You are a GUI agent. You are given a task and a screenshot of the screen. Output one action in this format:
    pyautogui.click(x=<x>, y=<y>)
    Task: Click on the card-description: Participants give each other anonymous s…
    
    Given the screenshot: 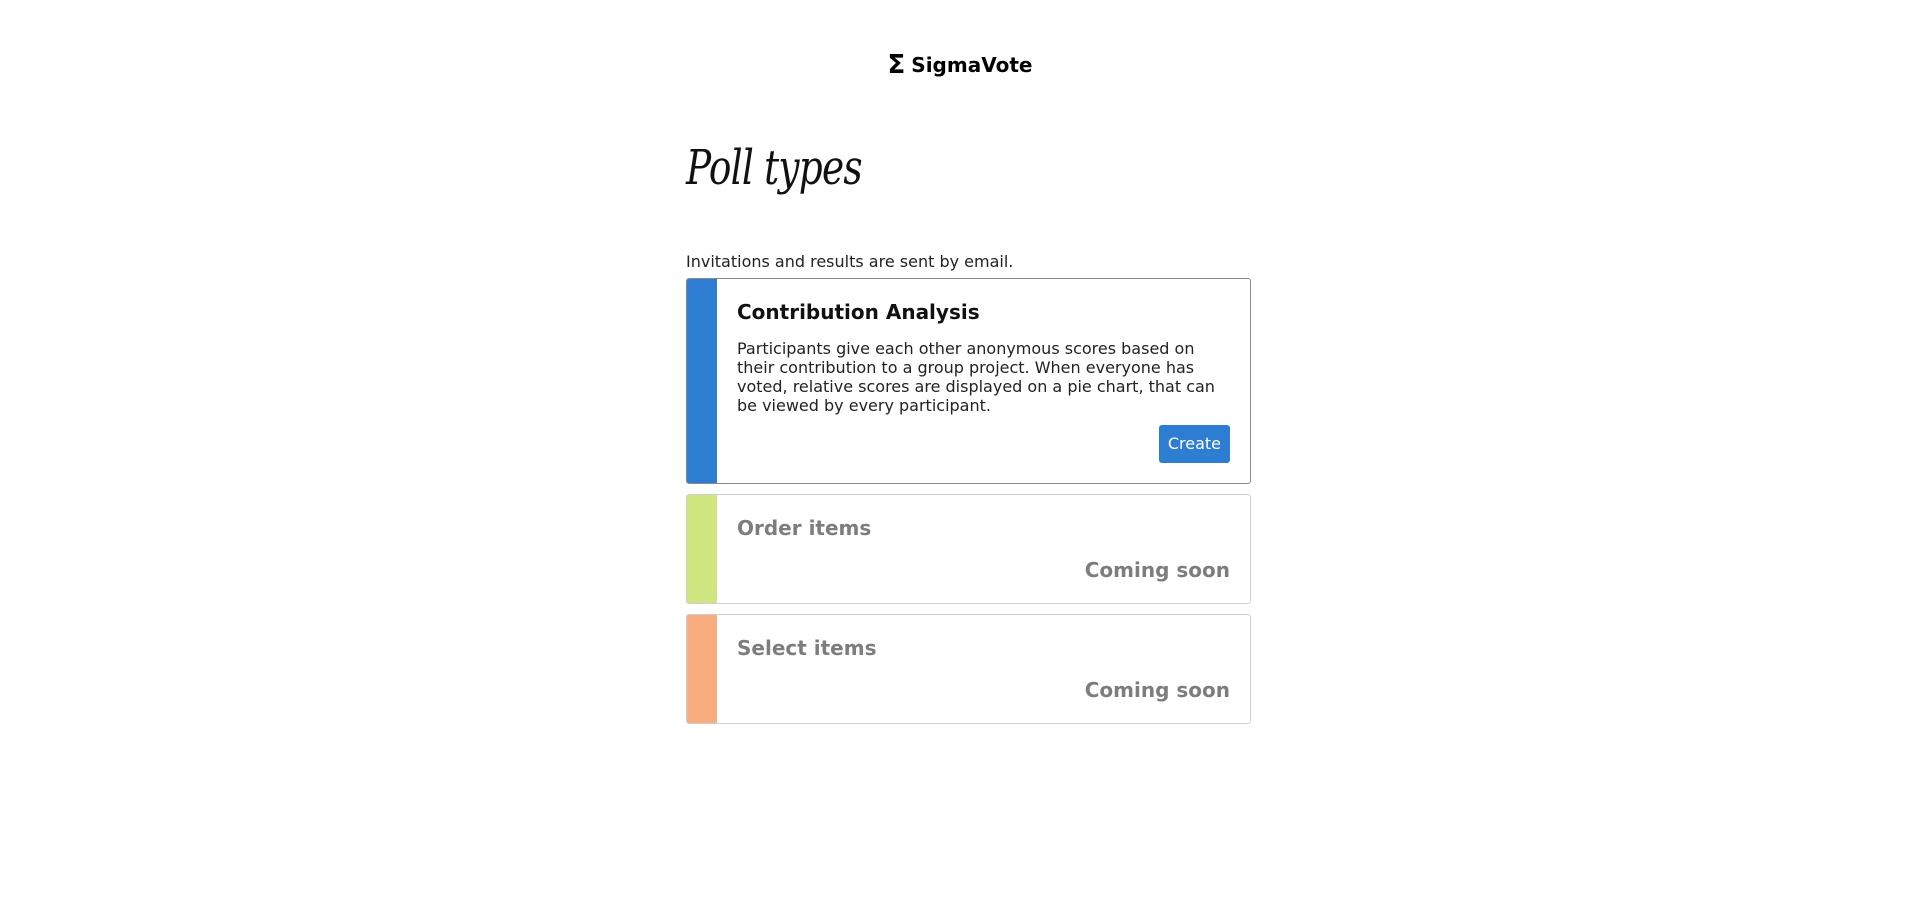 What is the action you would take?
    pyautogui.click(x=976, y=377)
    